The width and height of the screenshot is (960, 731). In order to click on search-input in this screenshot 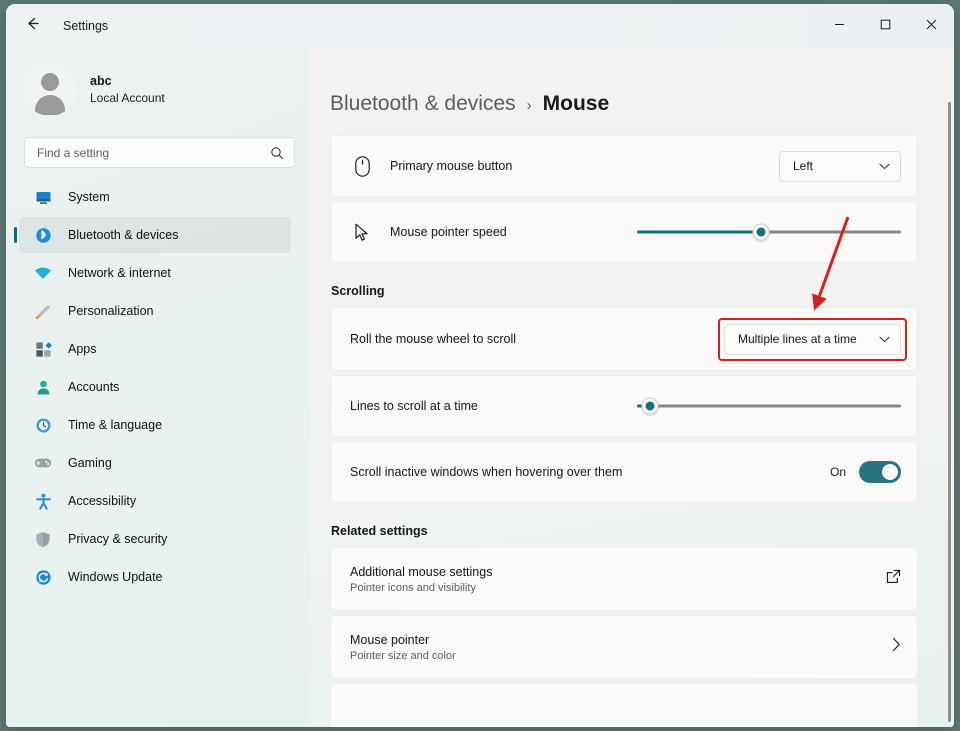, I will do `click(159, 152)`.